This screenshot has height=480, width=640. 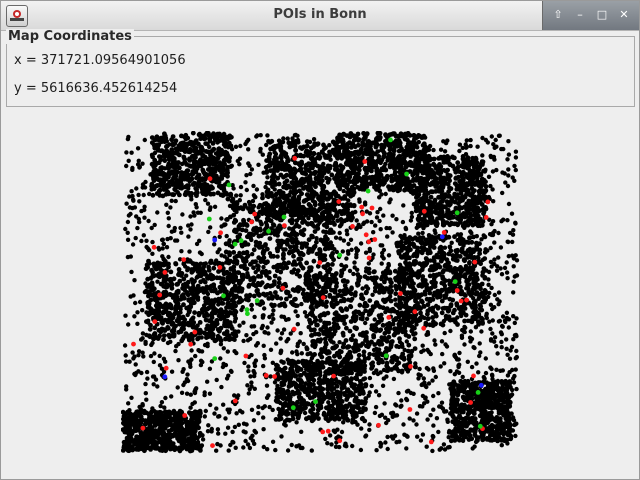 I want to click on close-icon: ✕, so click(x=624, y=15).